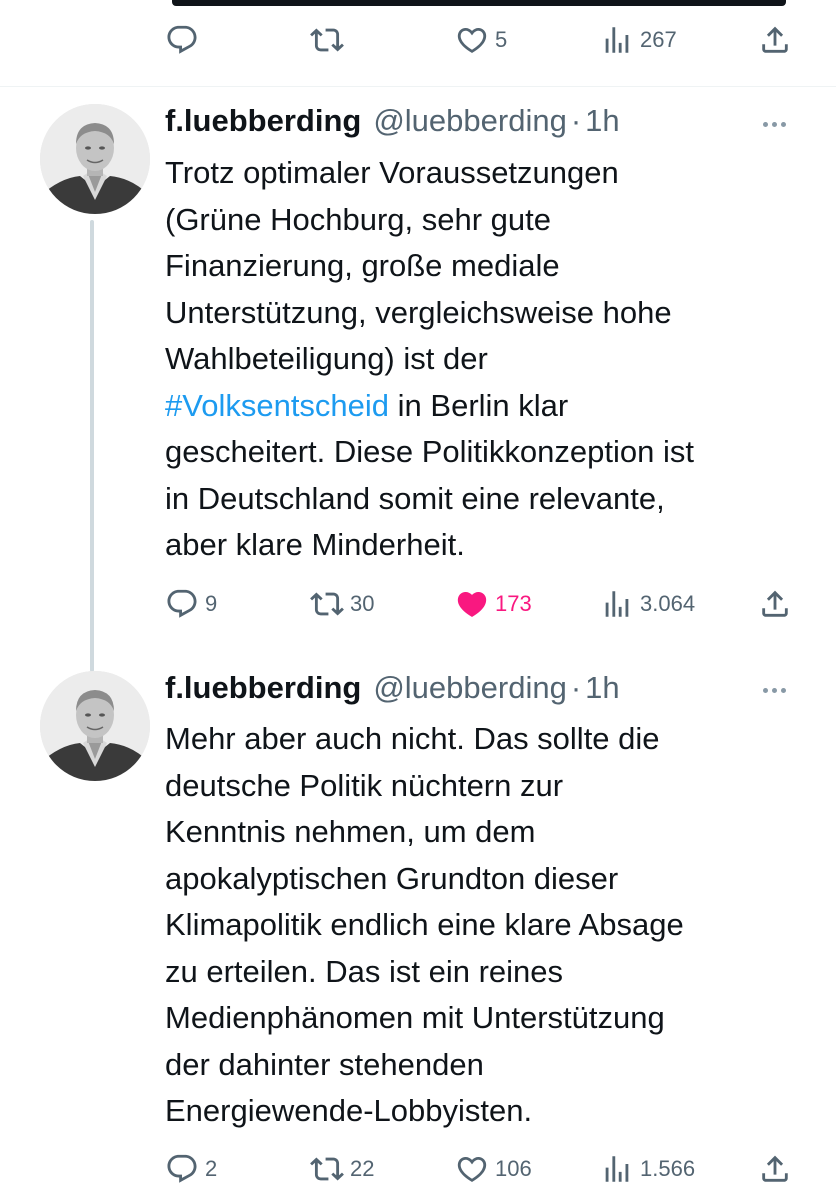 This screenshot has height=1200, width=836. What do you see at coordinates (424, 924) in the screenshot?
I see `tweet-text-line: Klimapolitik endlich eine klare Absage` at bounding box center [424, 924].